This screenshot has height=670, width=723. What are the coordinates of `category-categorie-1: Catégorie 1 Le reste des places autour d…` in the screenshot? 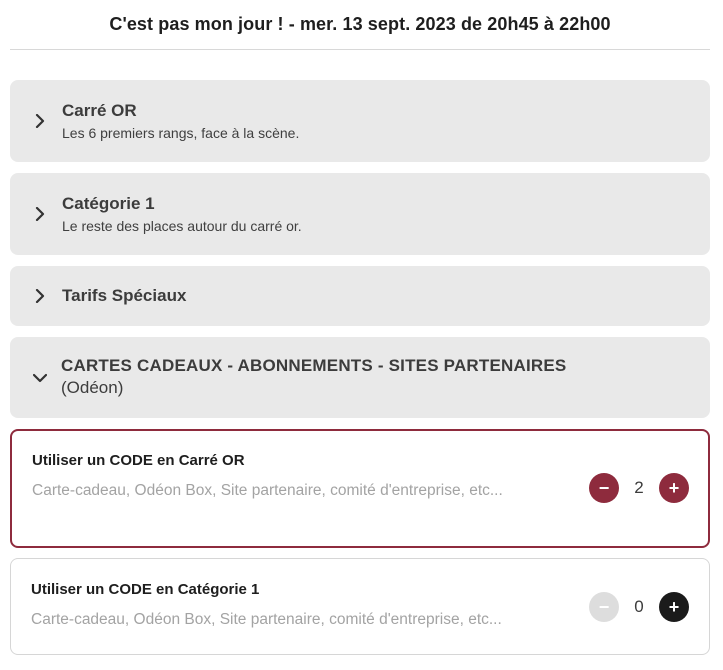 It's located at (360, 214).